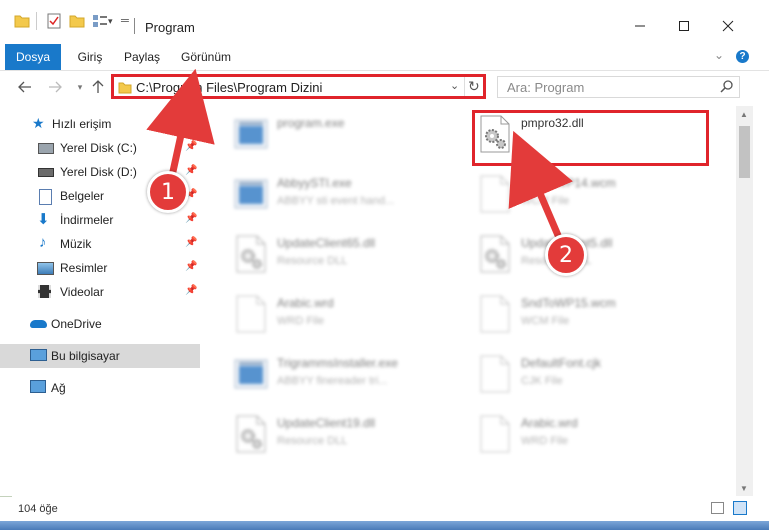 Image resolution: width=769 pixels, height=530 pixels. I want to click on arrow-to-dll-file, so click(540, 186).